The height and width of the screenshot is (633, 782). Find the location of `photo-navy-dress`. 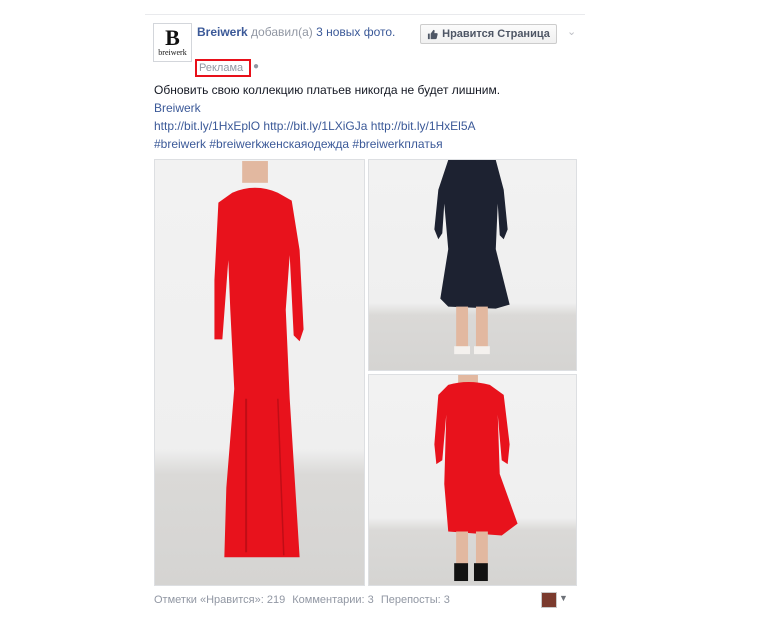

photo-navy-dress is located at coordinates (472, 265).